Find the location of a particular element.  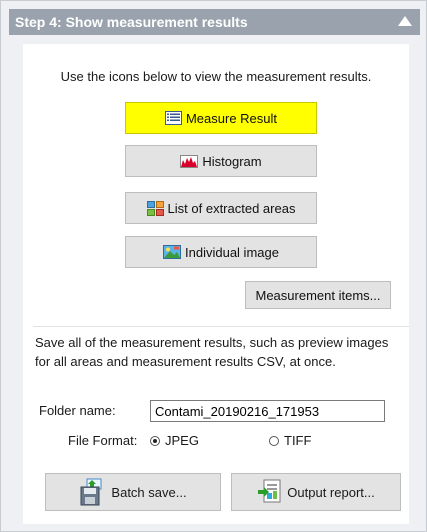

step-header: Step 4: Show measurement results is located at coordinates (214, 22).